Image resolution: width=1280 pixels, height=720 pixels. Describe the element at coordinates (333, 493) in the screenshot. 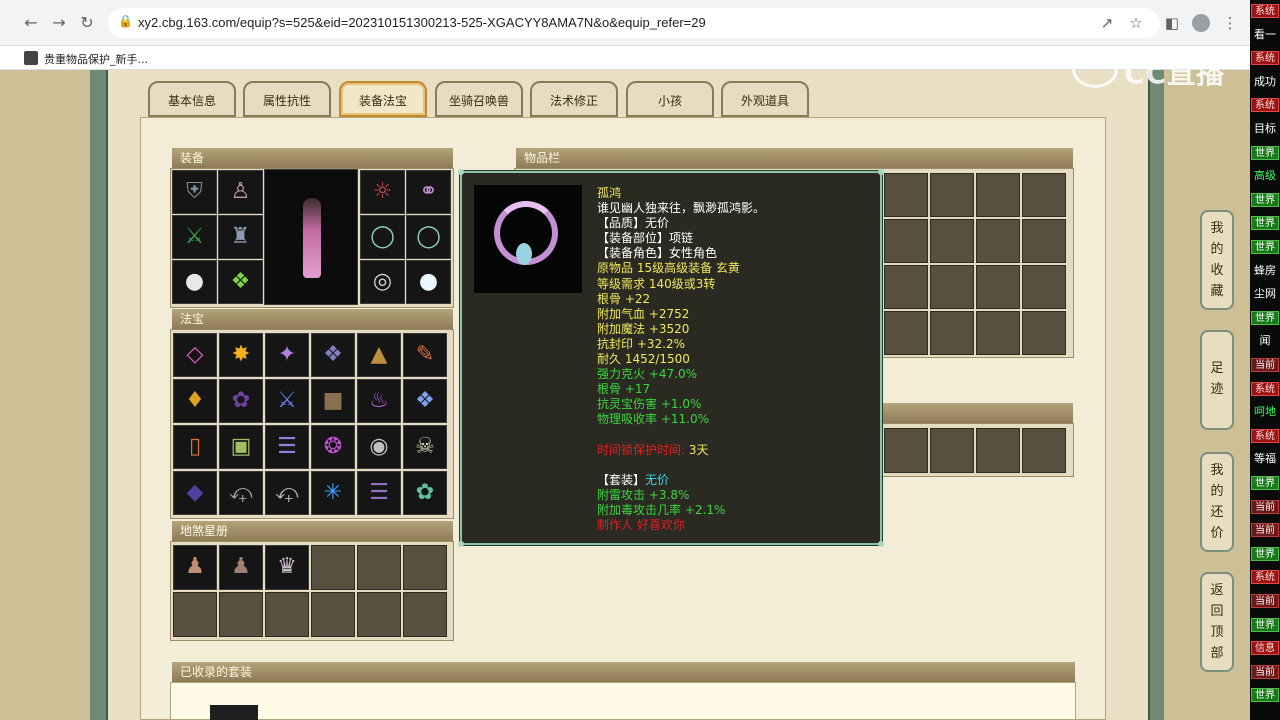

I see `fabao-slot: ✳` at that location.